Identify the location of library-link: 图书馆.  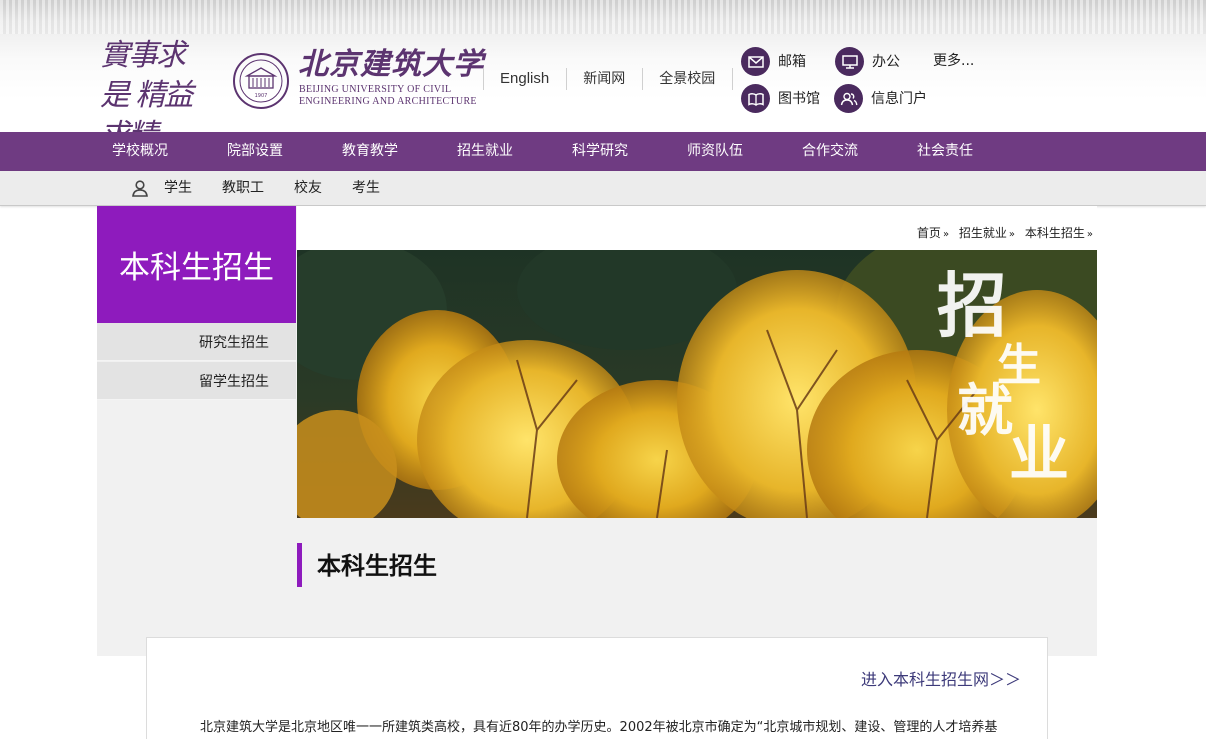
(780, 98).